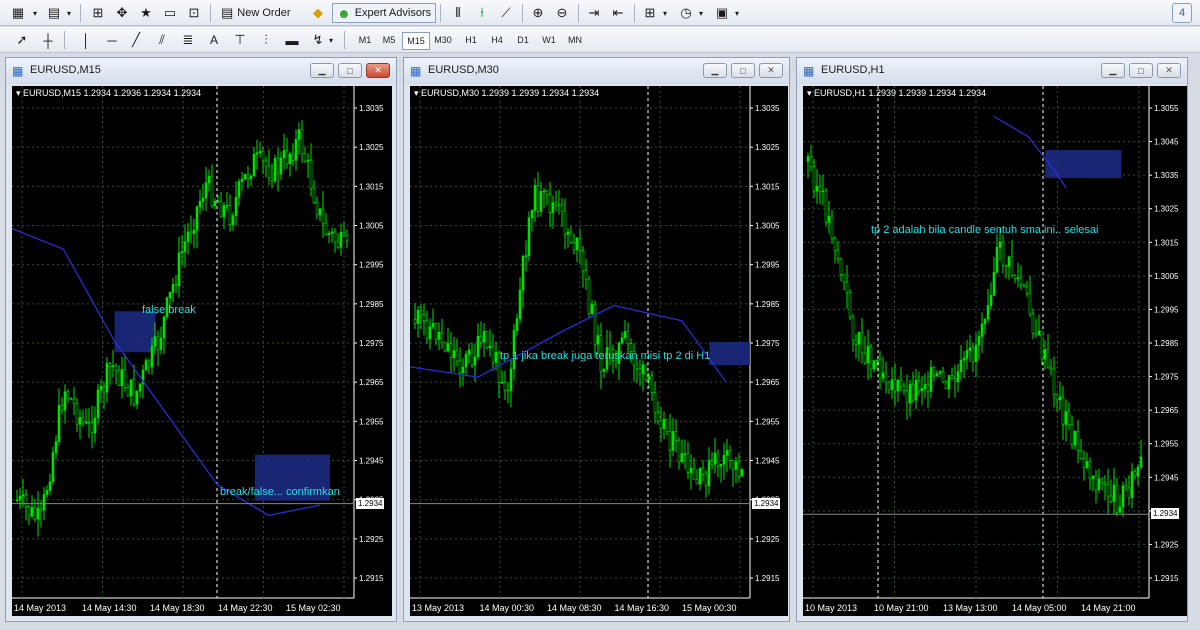  What do you see at coordinates (22, 40) in the screenshot?
I see `cursor-icon: ➚` at bounding box center [22, 40].